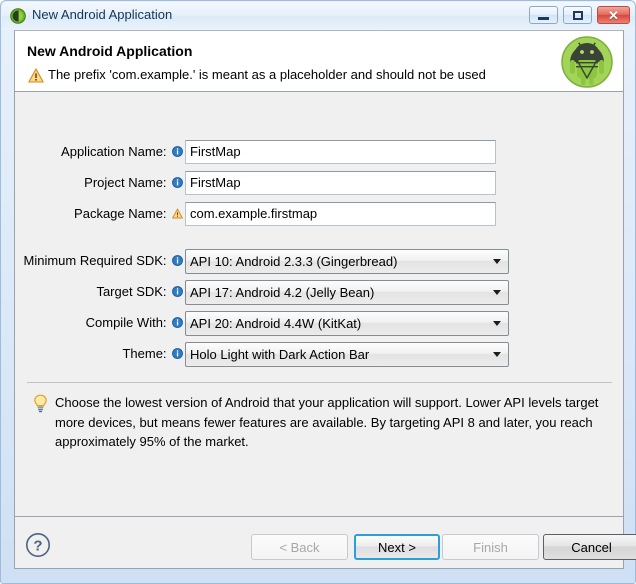 Image resolution: width=636 pixels, height=584 pixels. What do you see at coordinates (543, 15) in the screenshot?
I see `minimize-button` at bounding box center [543, 15].